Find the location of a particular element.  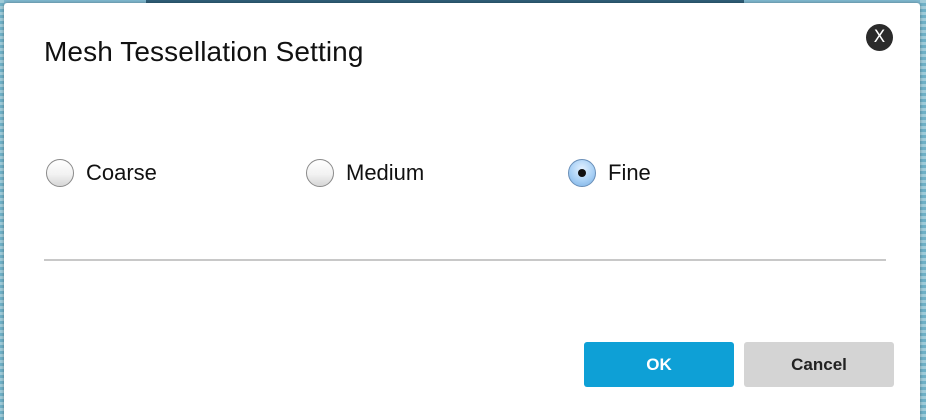

radio-button-coarse is located at coordinates (60, 173).